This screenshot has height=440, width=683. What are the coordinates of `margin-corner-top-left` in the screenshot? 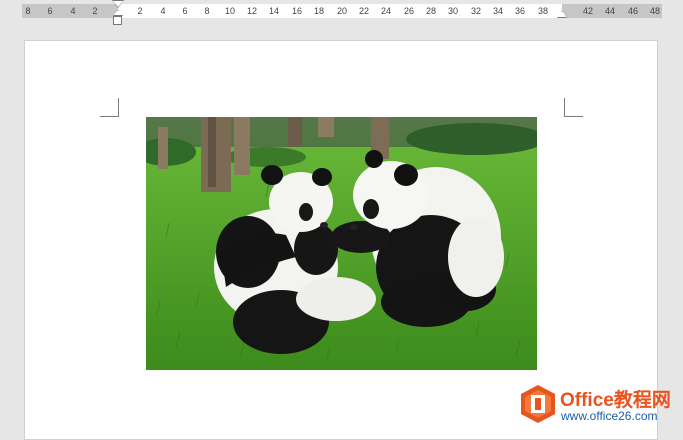 It's located at (109, 107).